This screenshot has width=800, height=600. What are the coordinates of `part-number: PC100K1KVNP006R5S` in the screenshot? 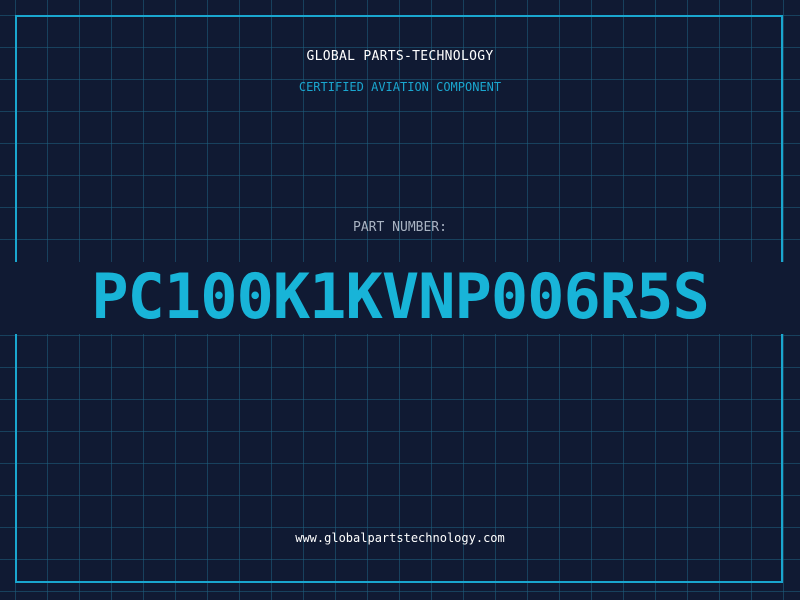 It's located at (400, 296).